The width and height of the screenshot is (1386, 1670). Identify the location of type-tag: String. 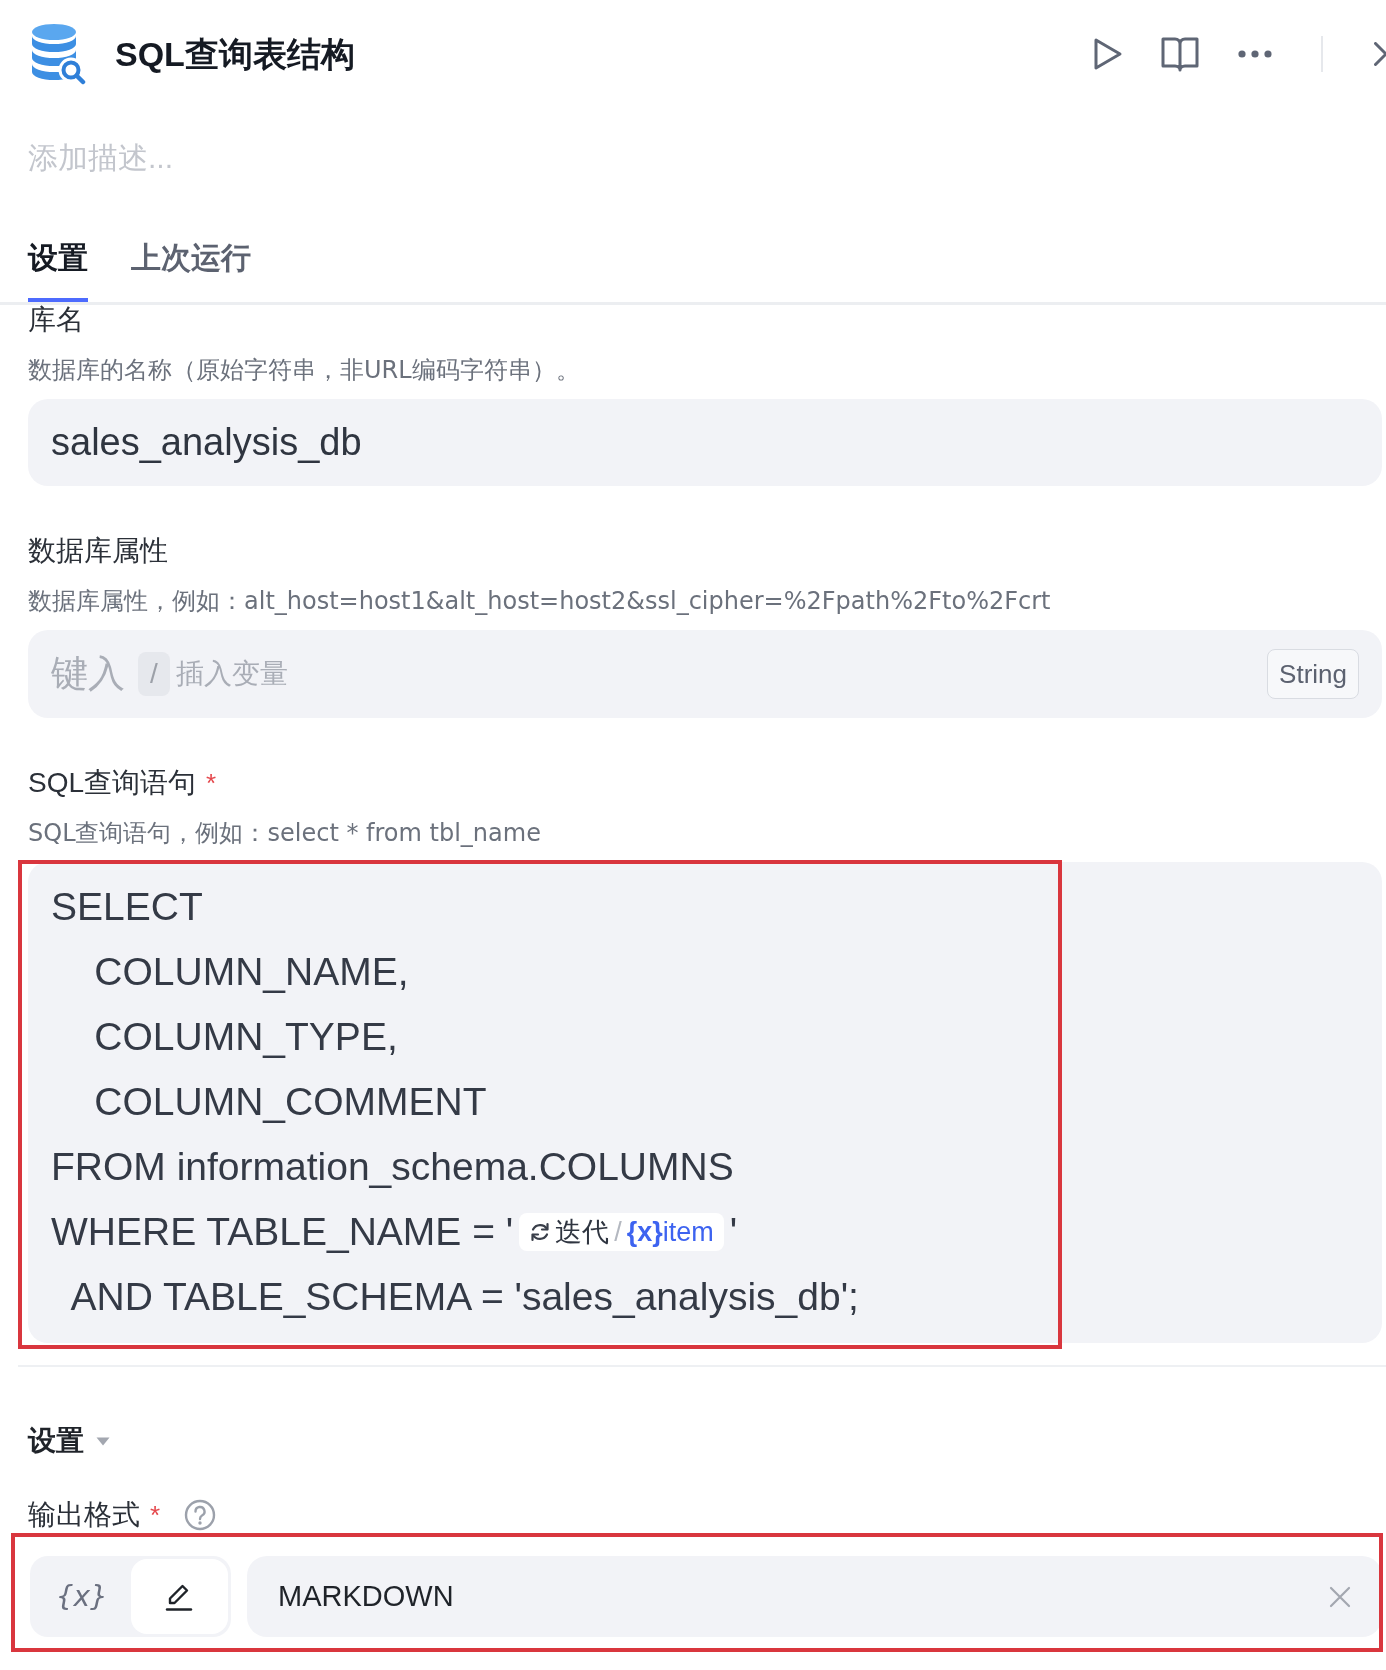
(1313, 674).